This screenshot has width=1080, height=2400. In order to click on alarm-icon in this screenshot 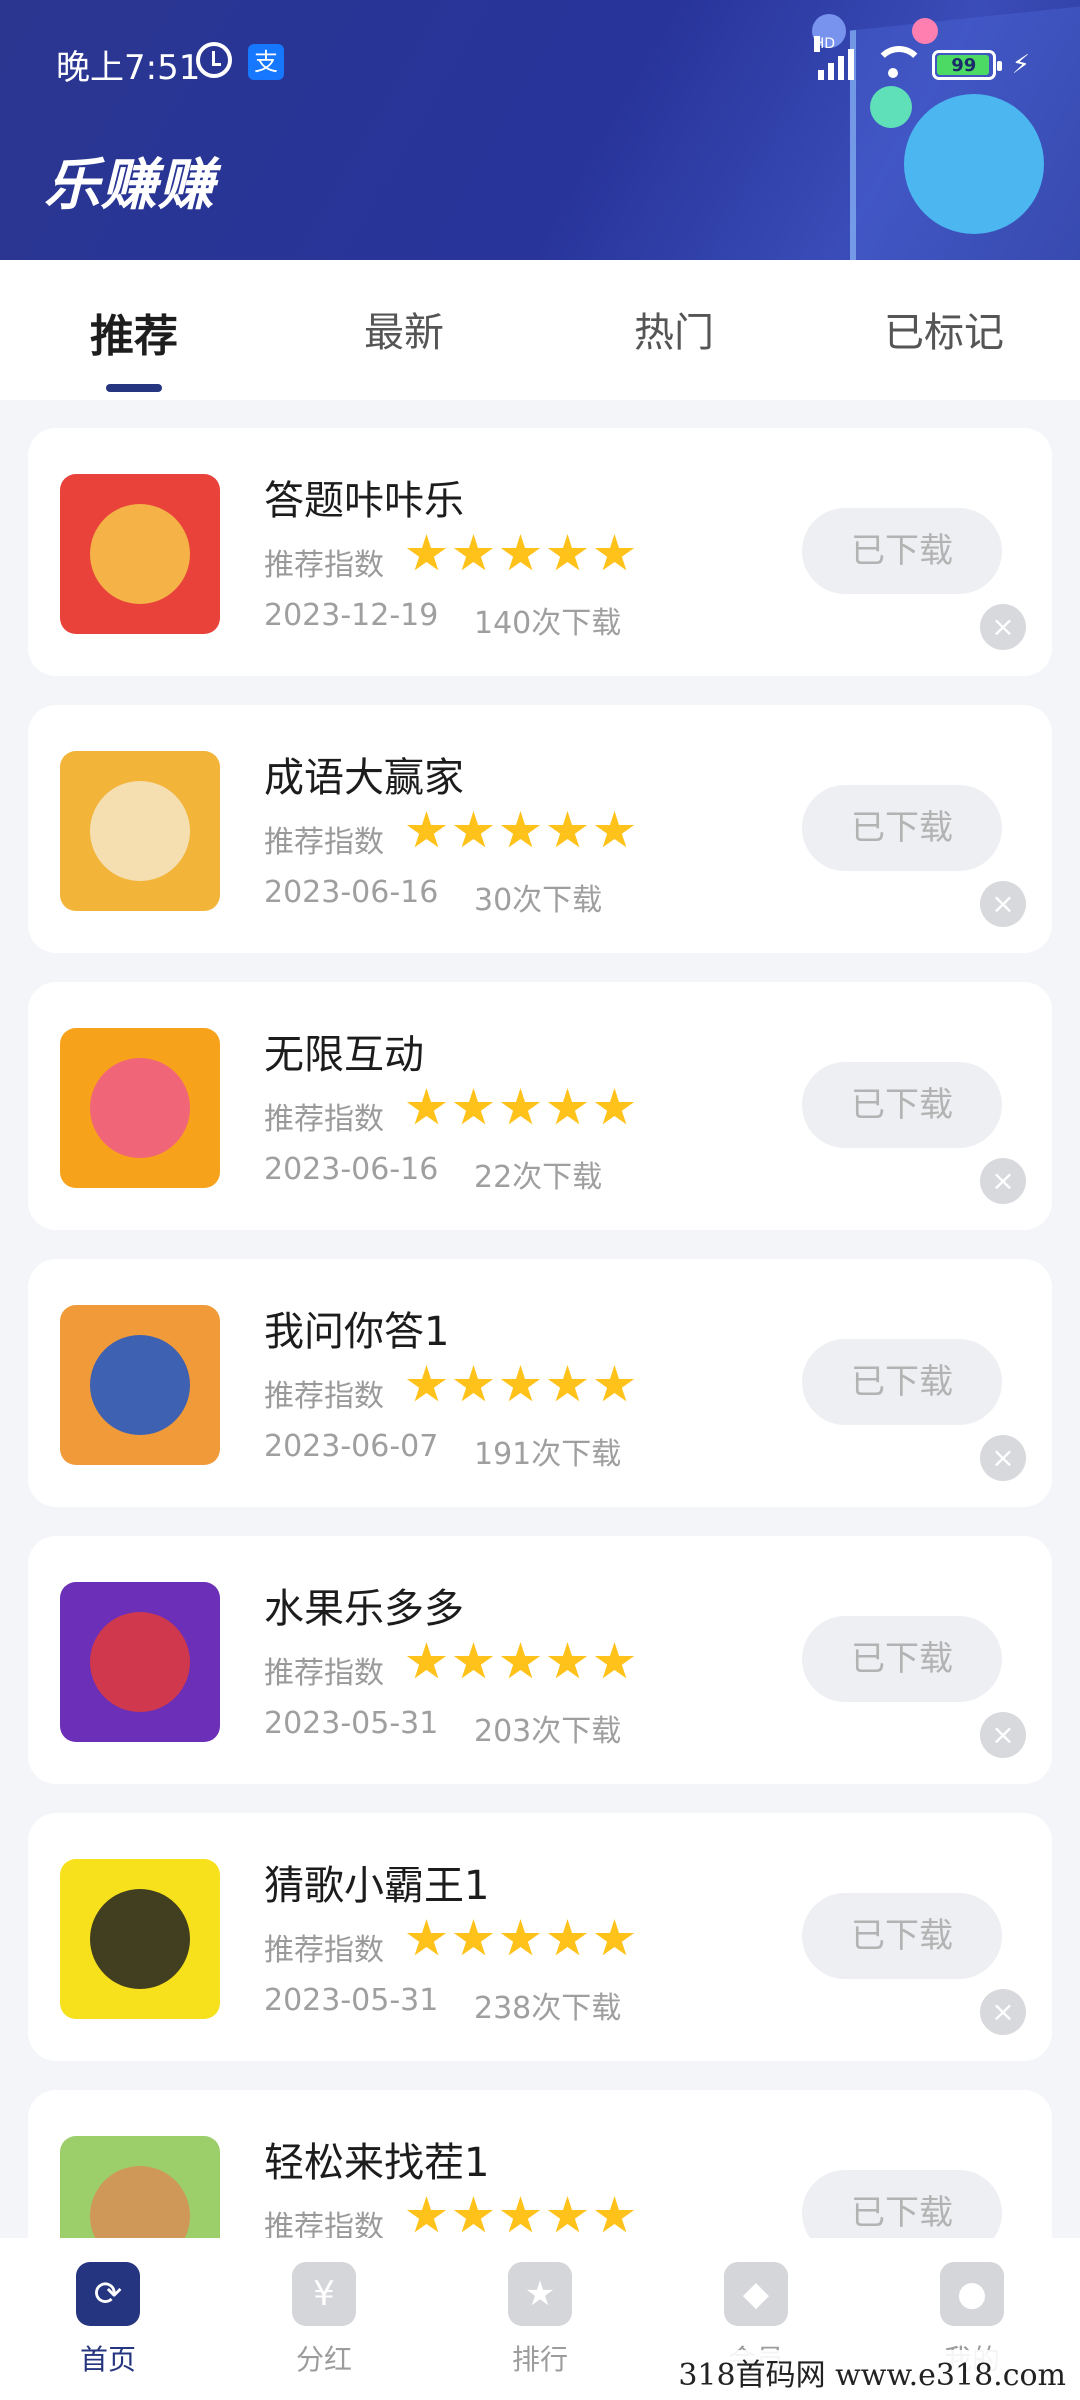, I will do `click(214, 60)`.